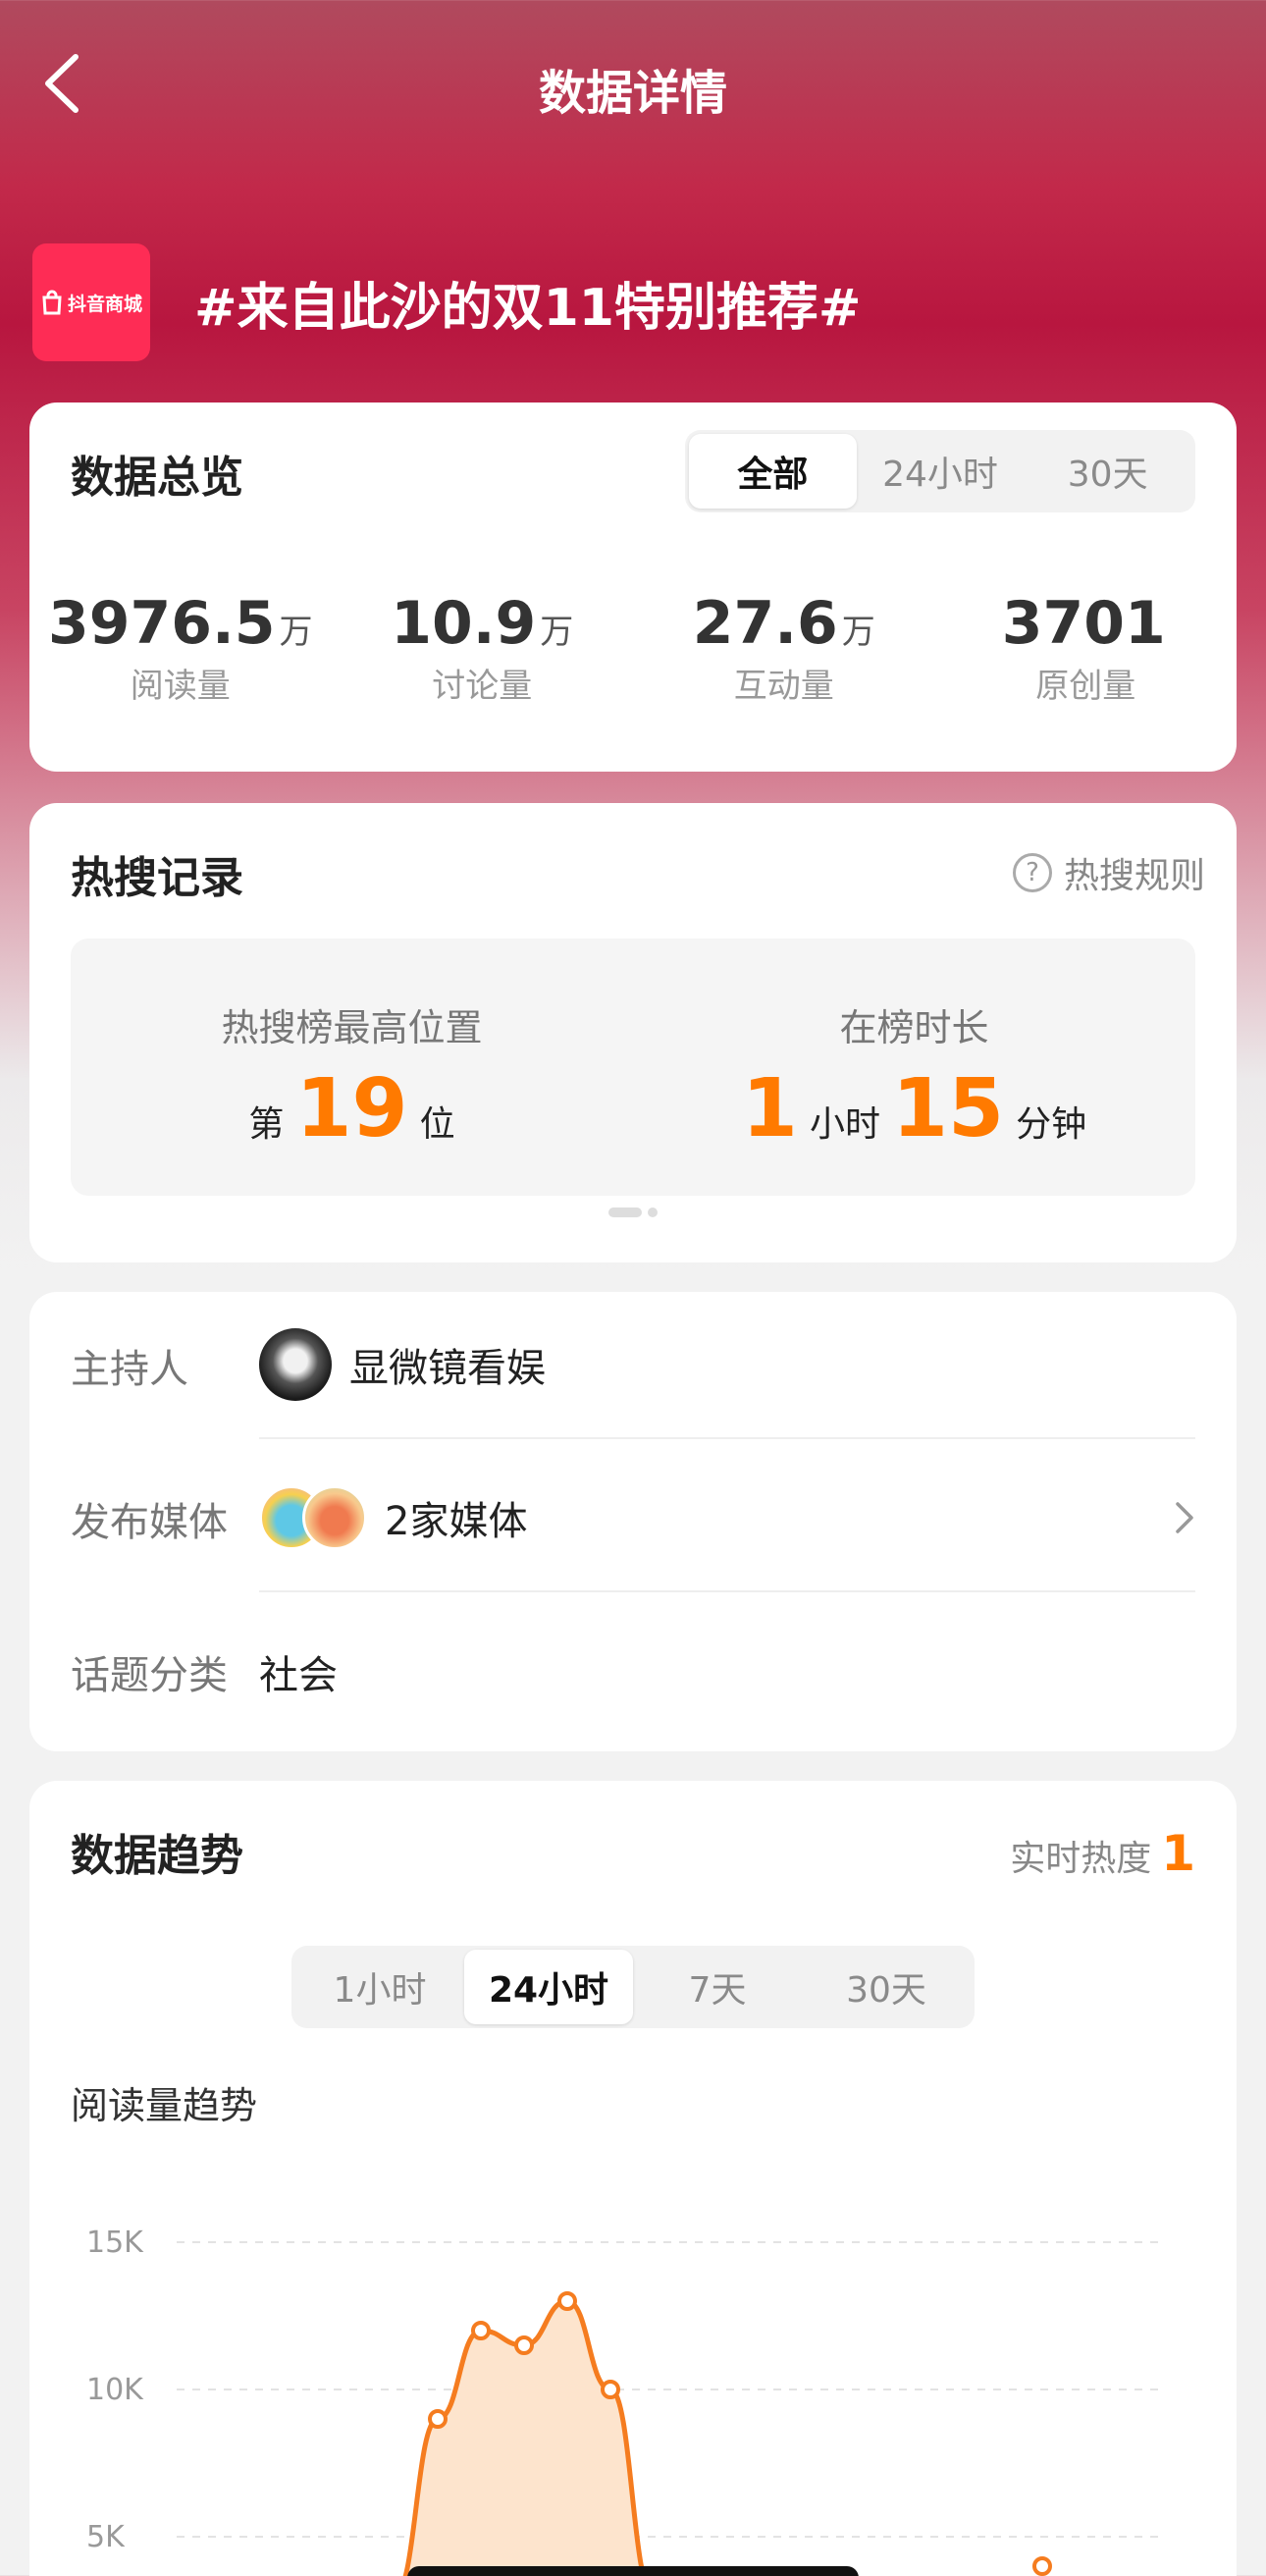 The image size is (1266, 2576). Describe the element at coordinates (633, 1365) in the screenshot. I see `host-row: 主持人 显微镜看娱` at that location.